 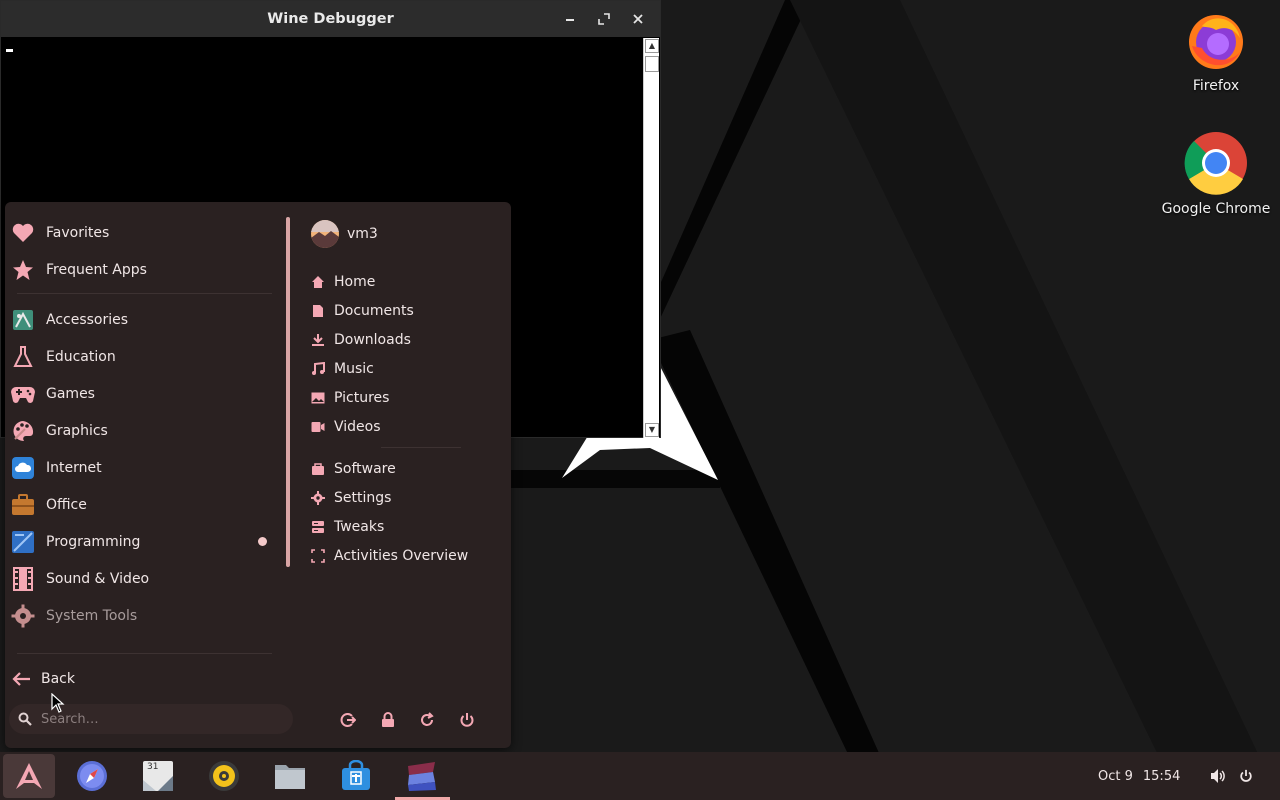 I want to click on category-label: Graphics, so click(x=77, y=431).